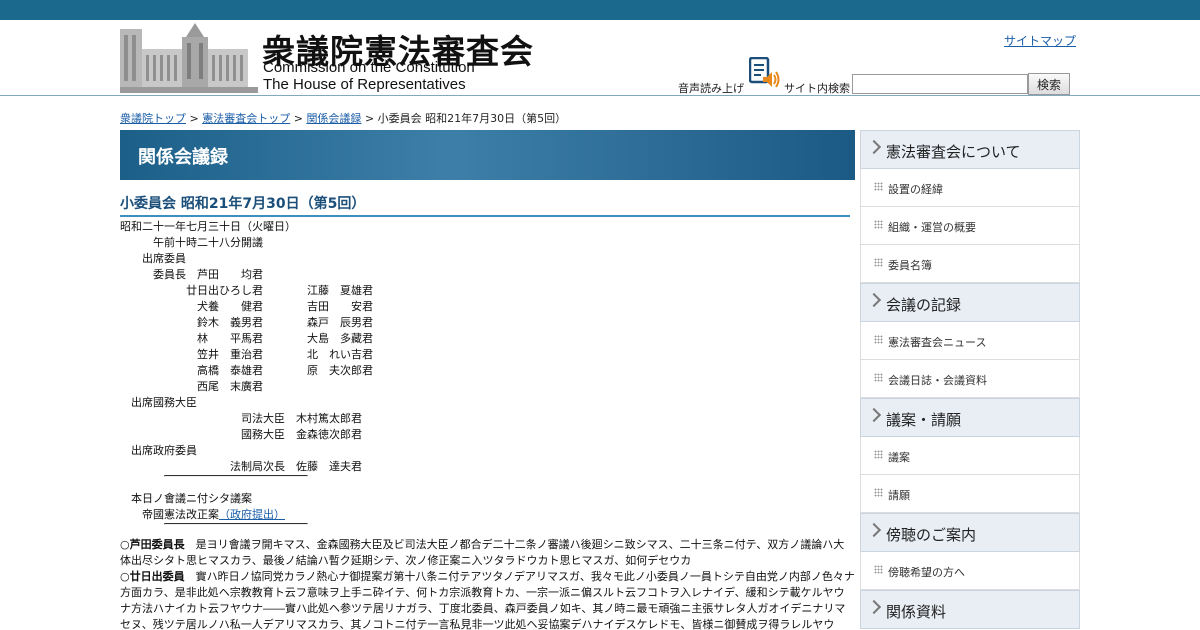 The width and height of the screenshot is (1200, 630). I want to click on speaker-name: ○芦田委員長, so click(152, 544).